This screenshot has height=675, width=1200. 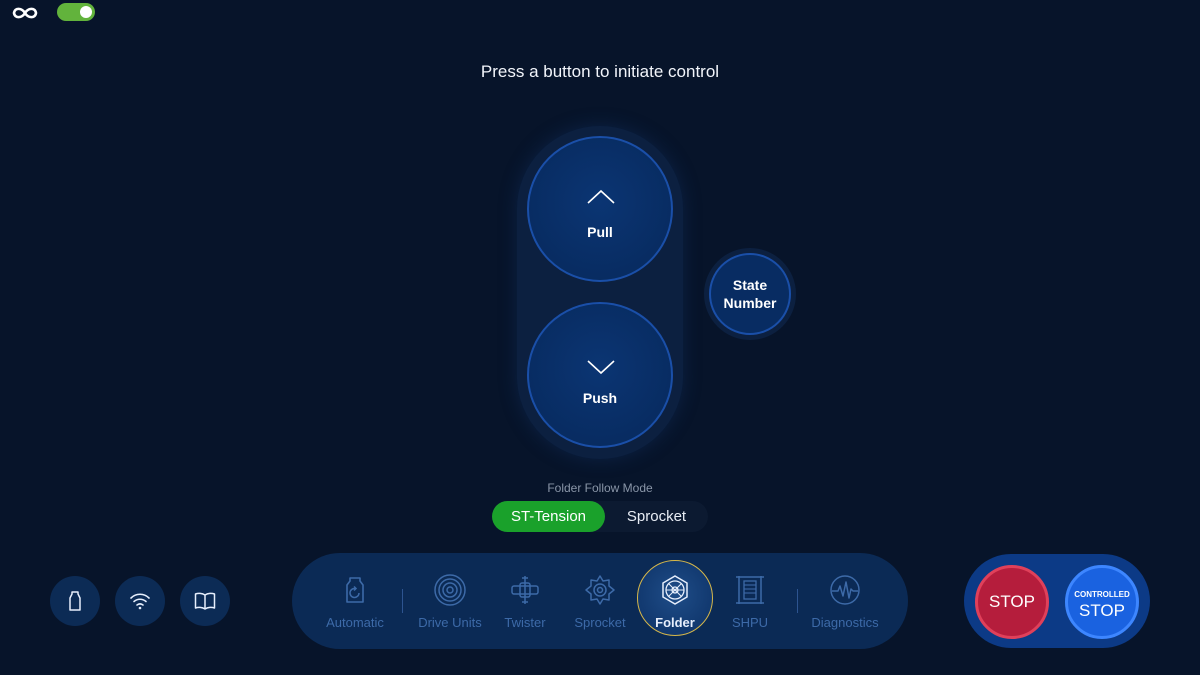 What do you see at coordinates (25, 13) in the screenshot?
I see `infinity-logo-icon` at bounding box center [25, 13].